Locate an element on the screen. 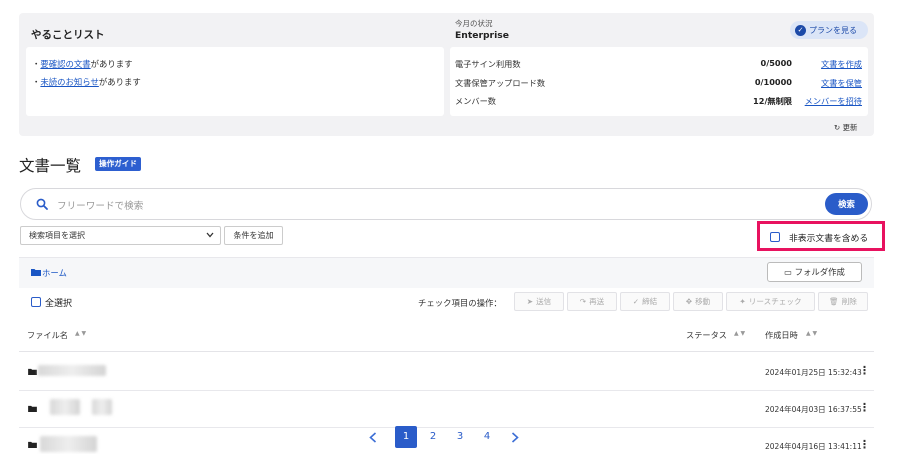  refresh-label: 更新 is located at coordinates (850, 127).